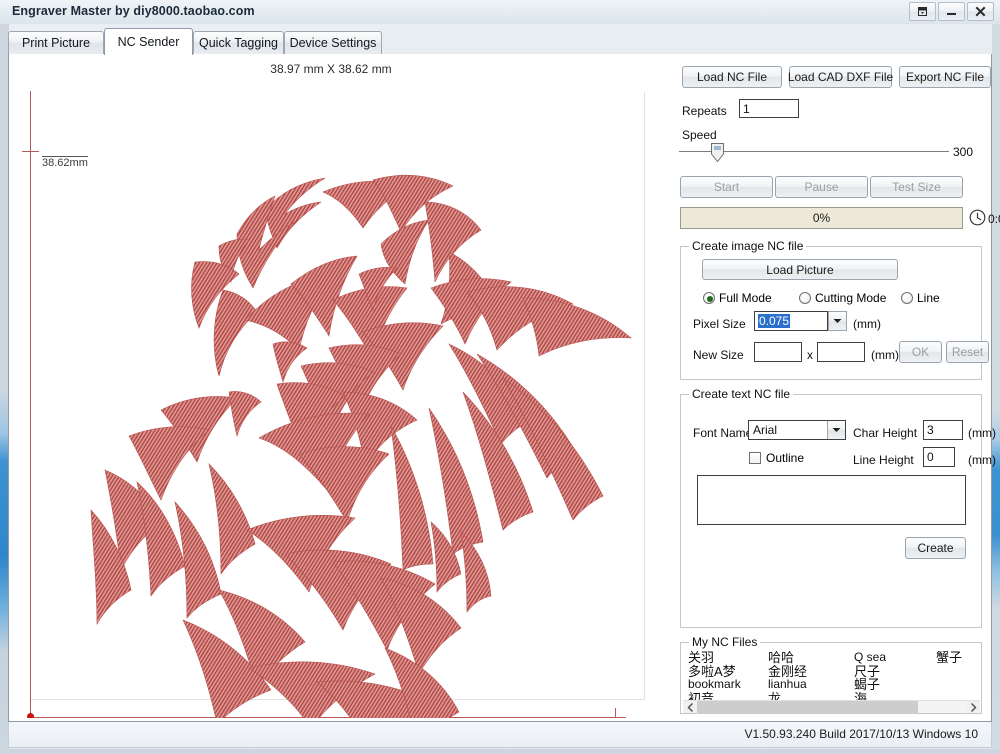 This screenshot has height=754, width=1000. Describe the element at coordinates (728, 685) in the screenshot. I see `list-item: bookmark` at that location.